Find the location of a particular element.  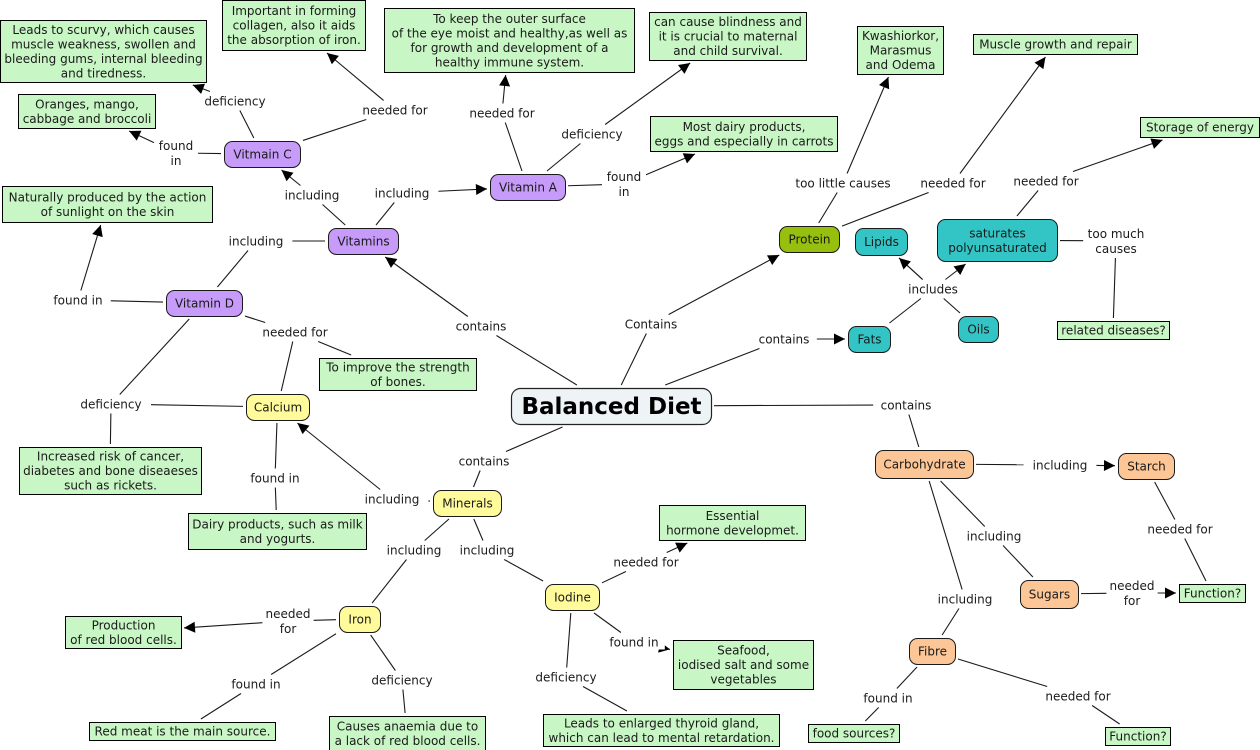

concept-label: Lipids is located at coordinates (881, 242).